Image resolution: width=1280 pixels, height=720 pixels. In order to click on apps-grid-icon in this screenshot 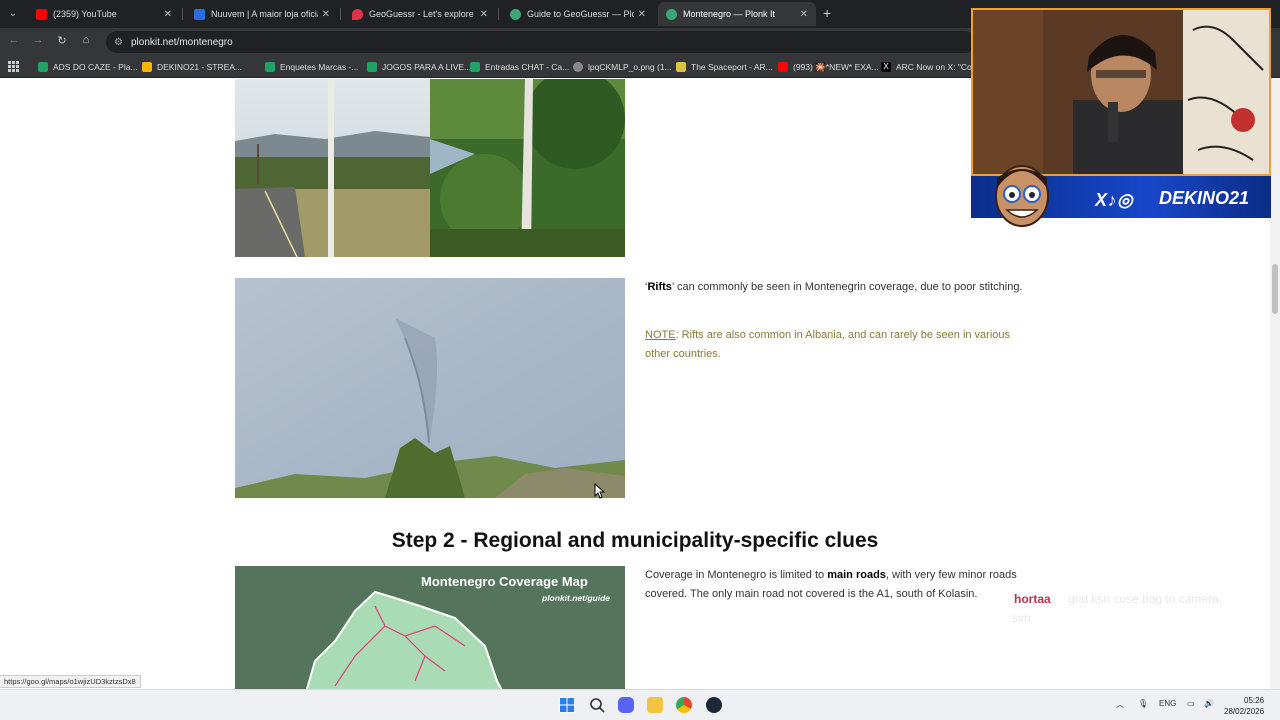, I will do `click(13, 66)`.